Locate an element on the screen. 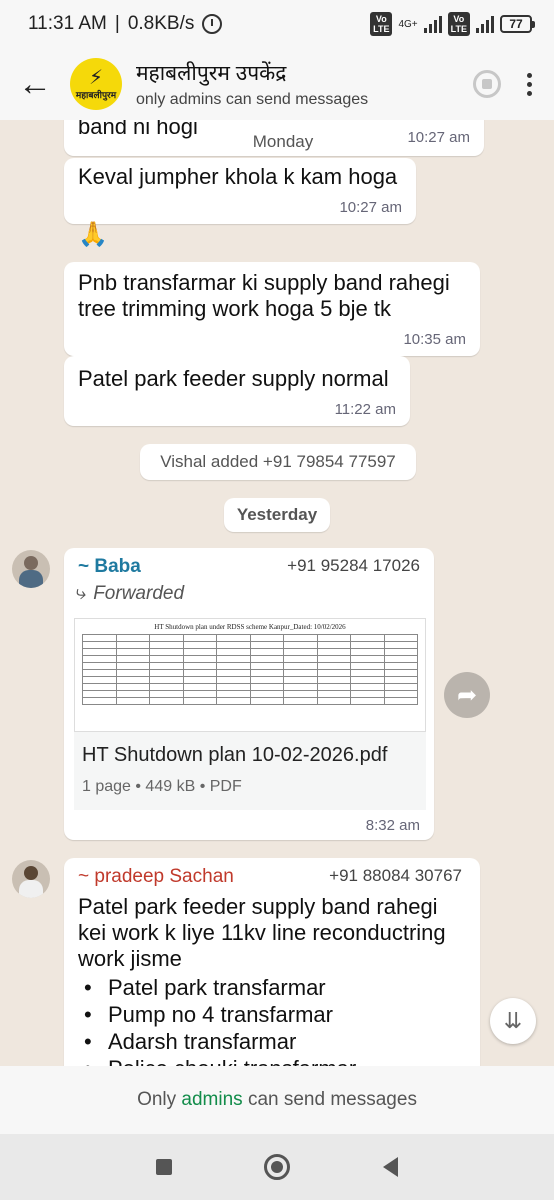  volte-badge-2: Vo LTE is located at coordinates (458, 24).